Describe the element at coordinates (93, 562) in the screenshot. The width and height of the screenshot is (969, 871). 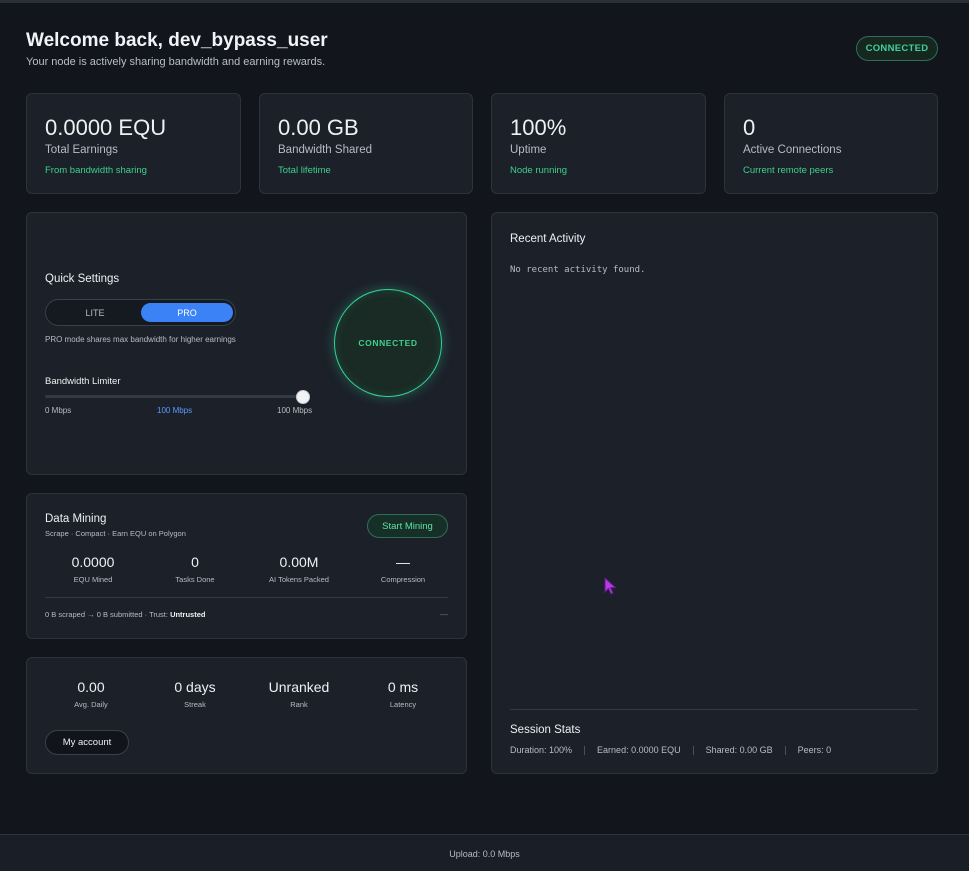
I see `metric-value: 0.0000` at that location.